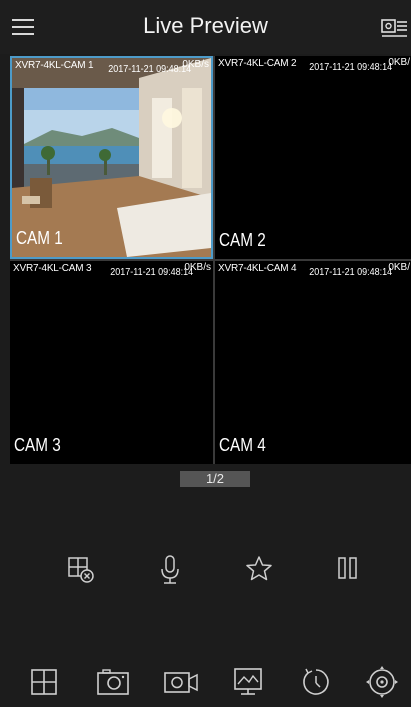 The image size is (411, 707). Describe the element at coordinates (52, 268) in the screenshot. I see `camera-name: XVR7-4KL-CAM 3` at that location.